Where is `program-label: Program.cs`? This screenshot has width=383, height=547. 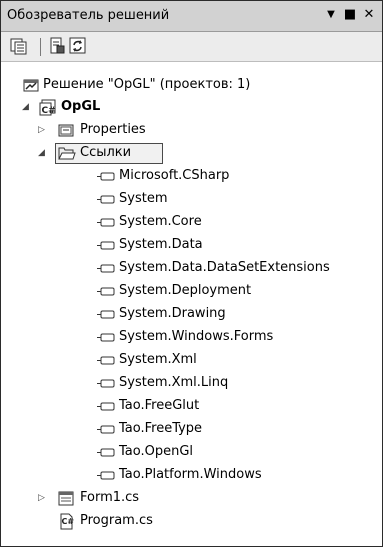 program-label: Program.cs is located at coordinates (116, 520).